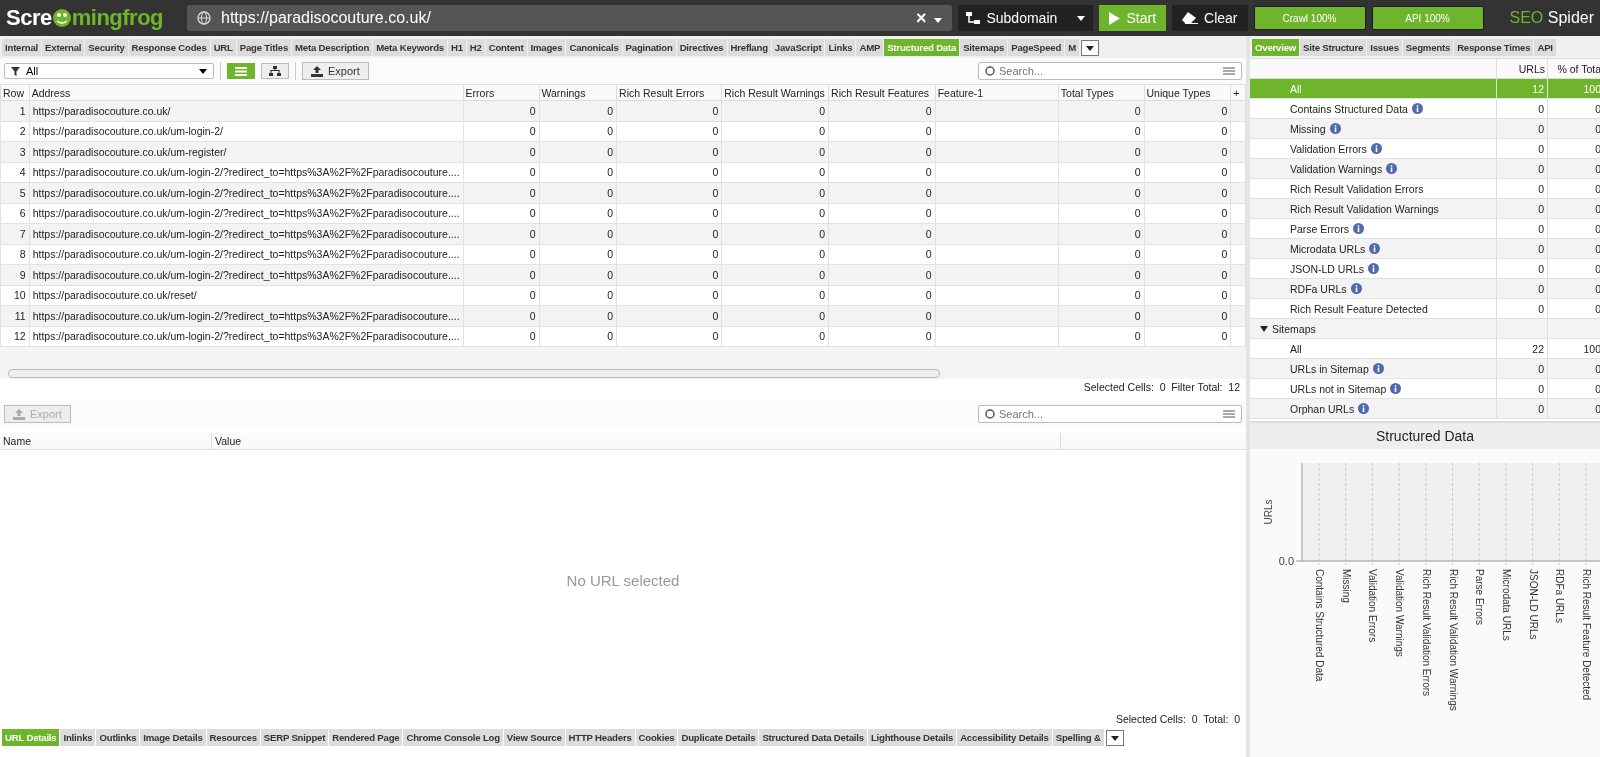  I want to click on row-label: URLs in Sitemap, so click(1329, 368).